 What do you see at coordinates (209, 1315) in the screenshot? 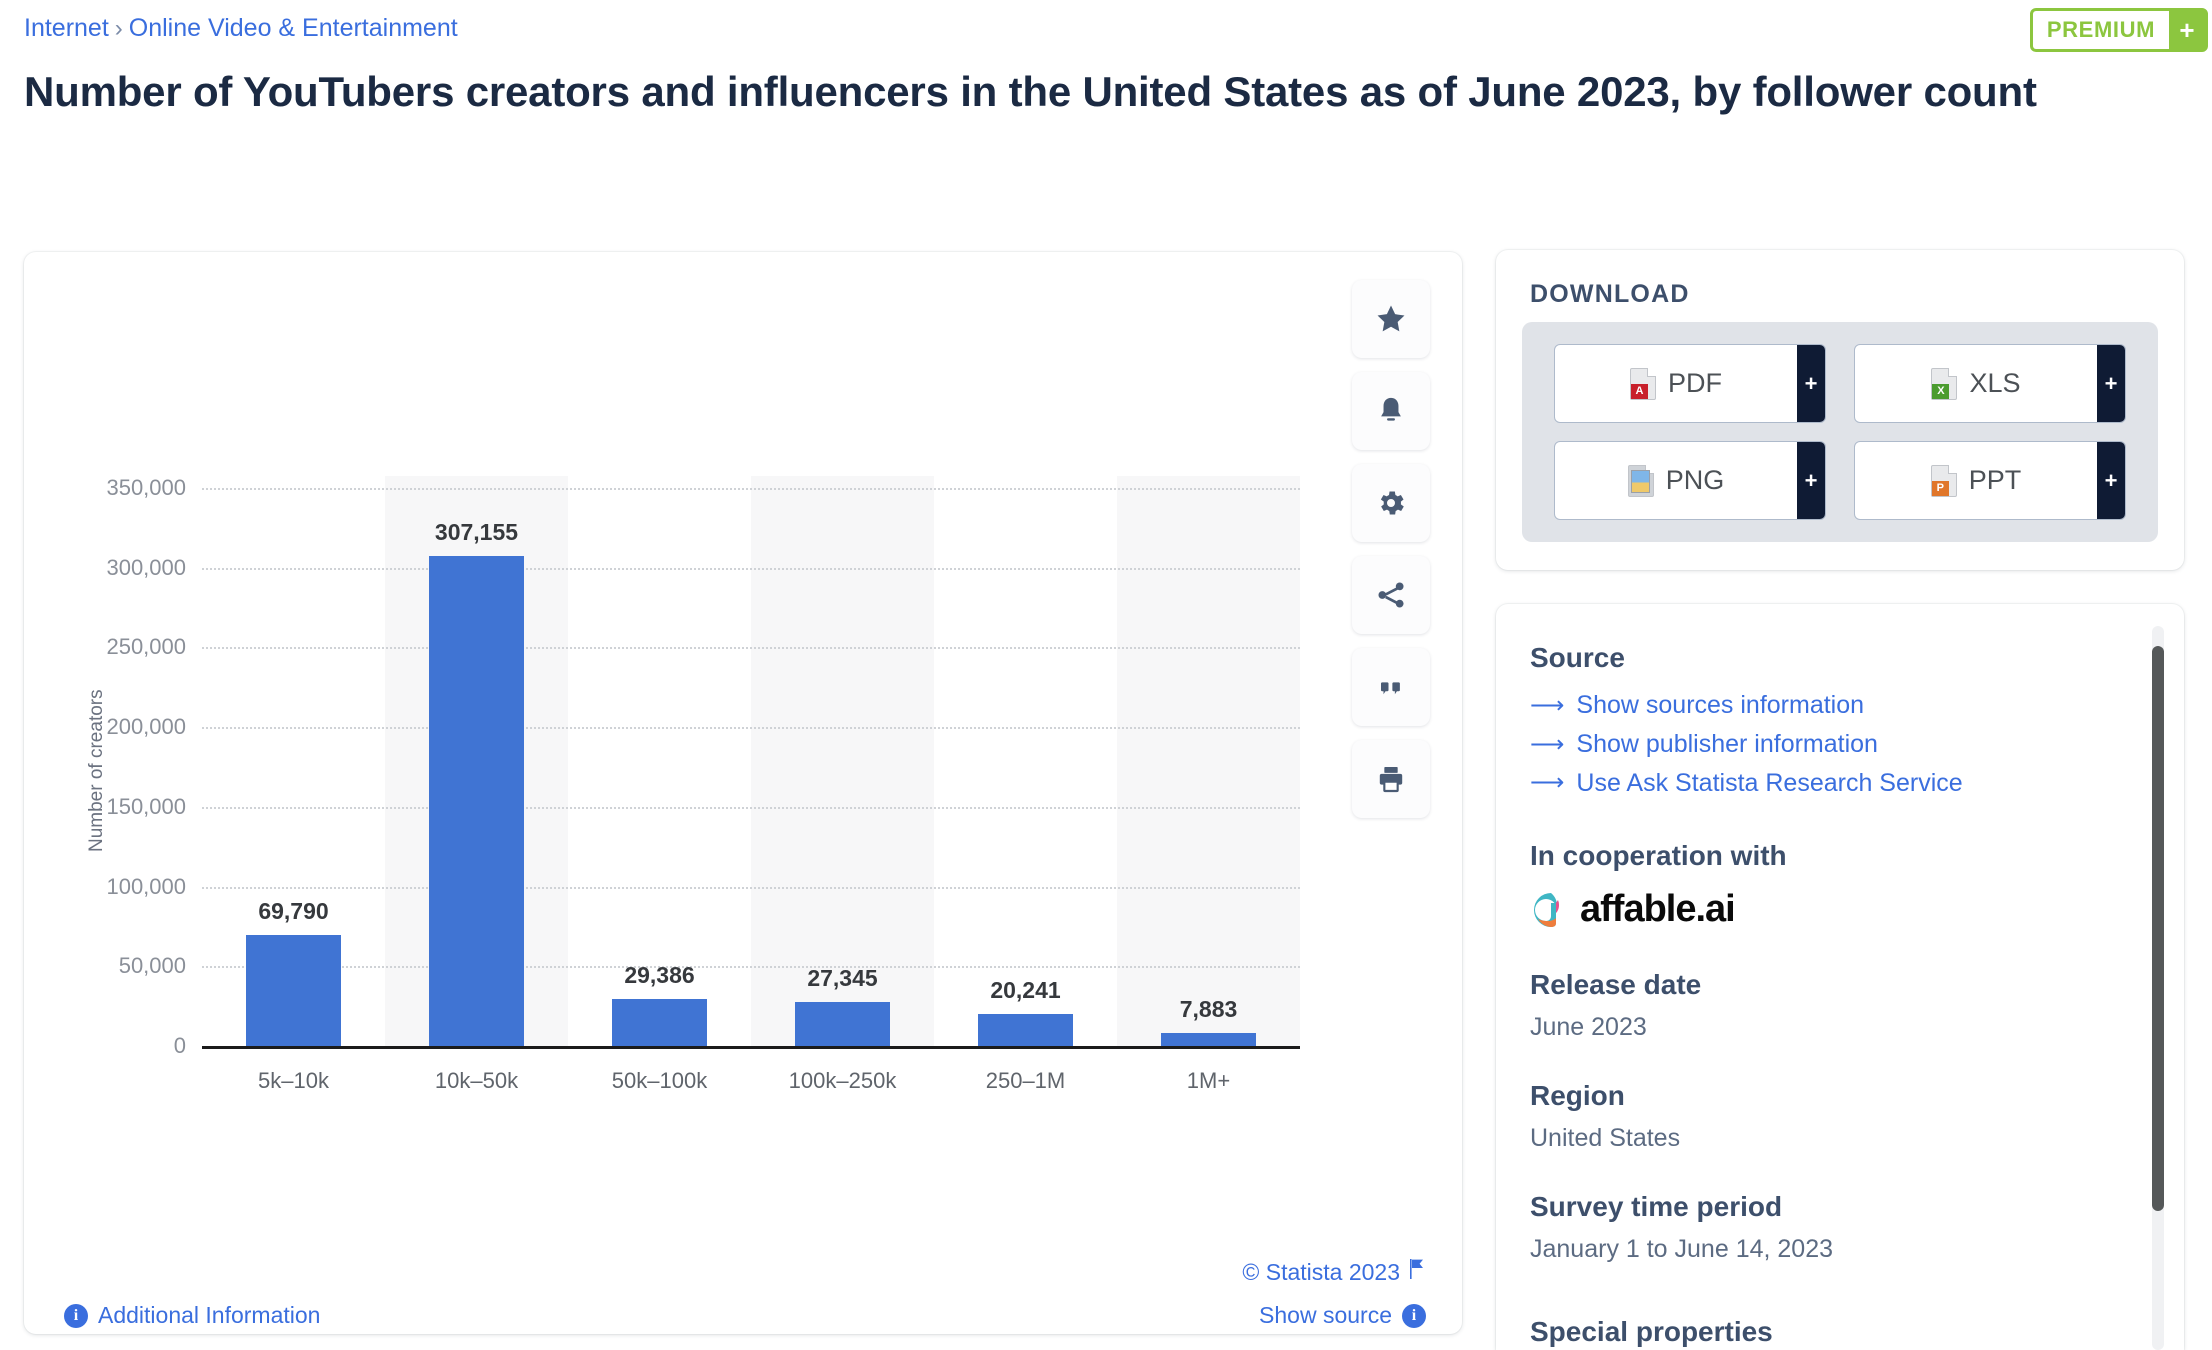
I see `additional-information-label: Additional Information` at bounding box center [209, 1315].